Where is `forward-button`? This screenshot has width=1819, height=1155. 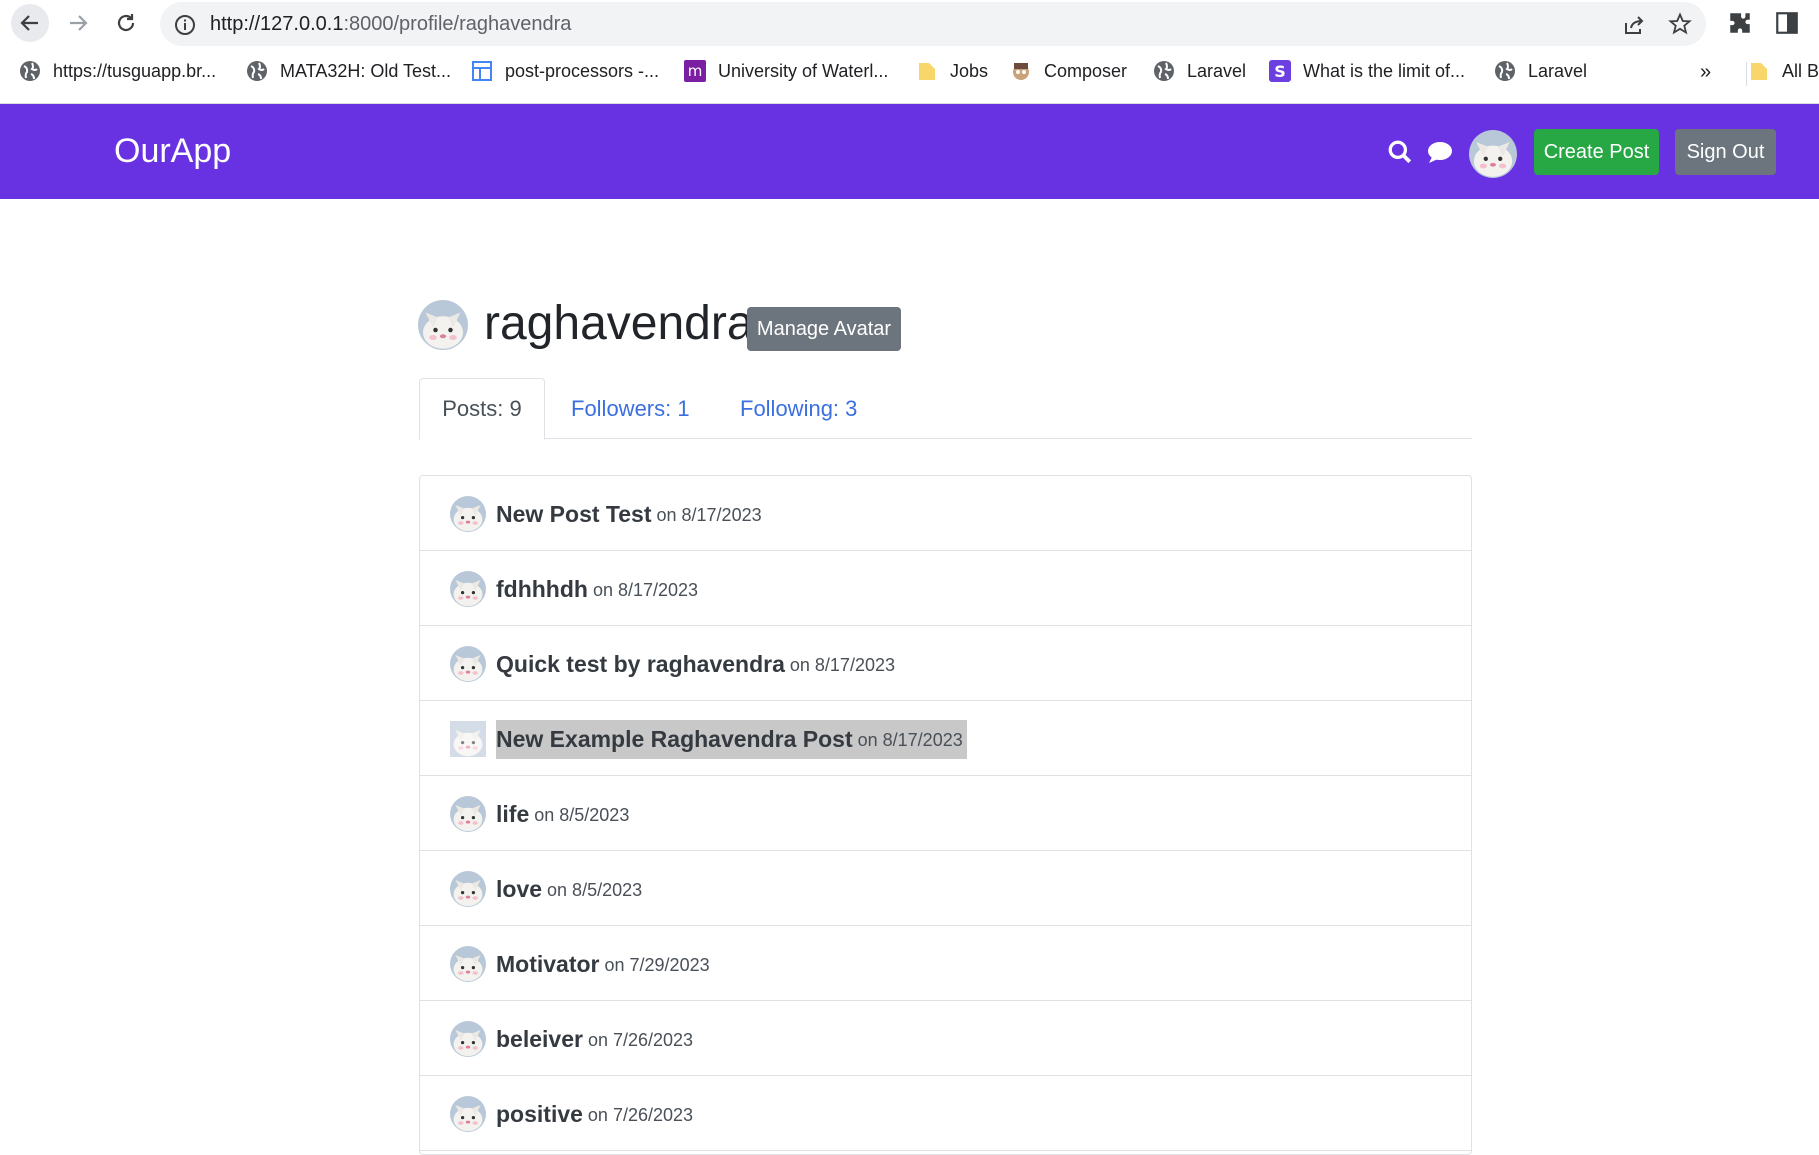
forward-button is located at coordinates (78, 23).